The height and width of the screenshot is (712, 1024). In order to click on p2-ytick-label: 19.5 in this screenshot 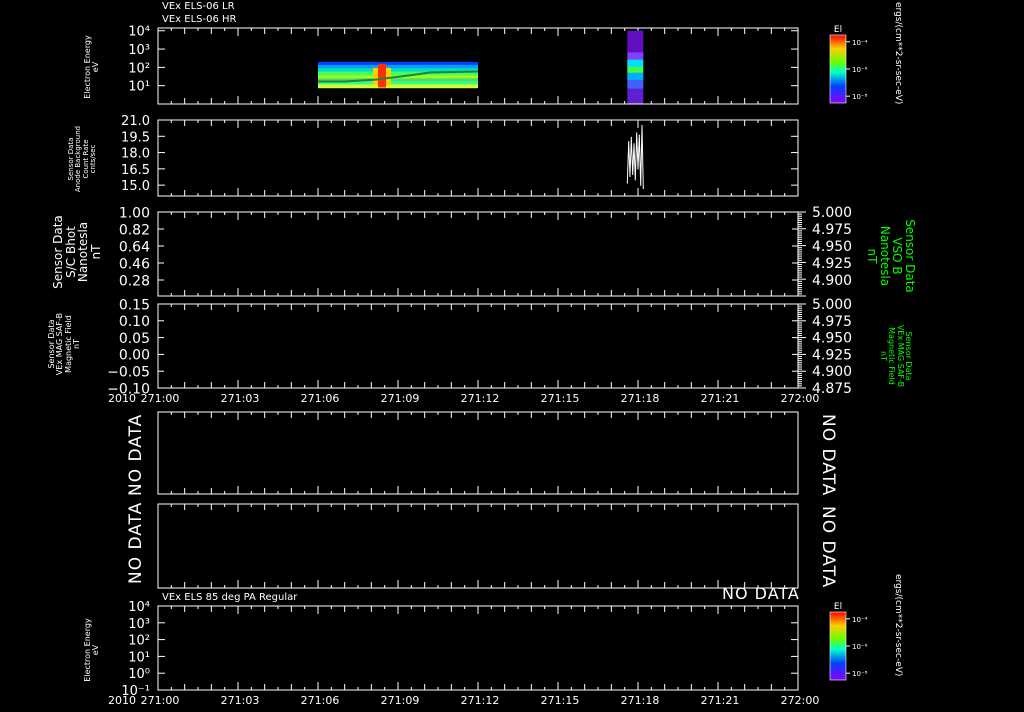, I will do `click(135, 137)`.